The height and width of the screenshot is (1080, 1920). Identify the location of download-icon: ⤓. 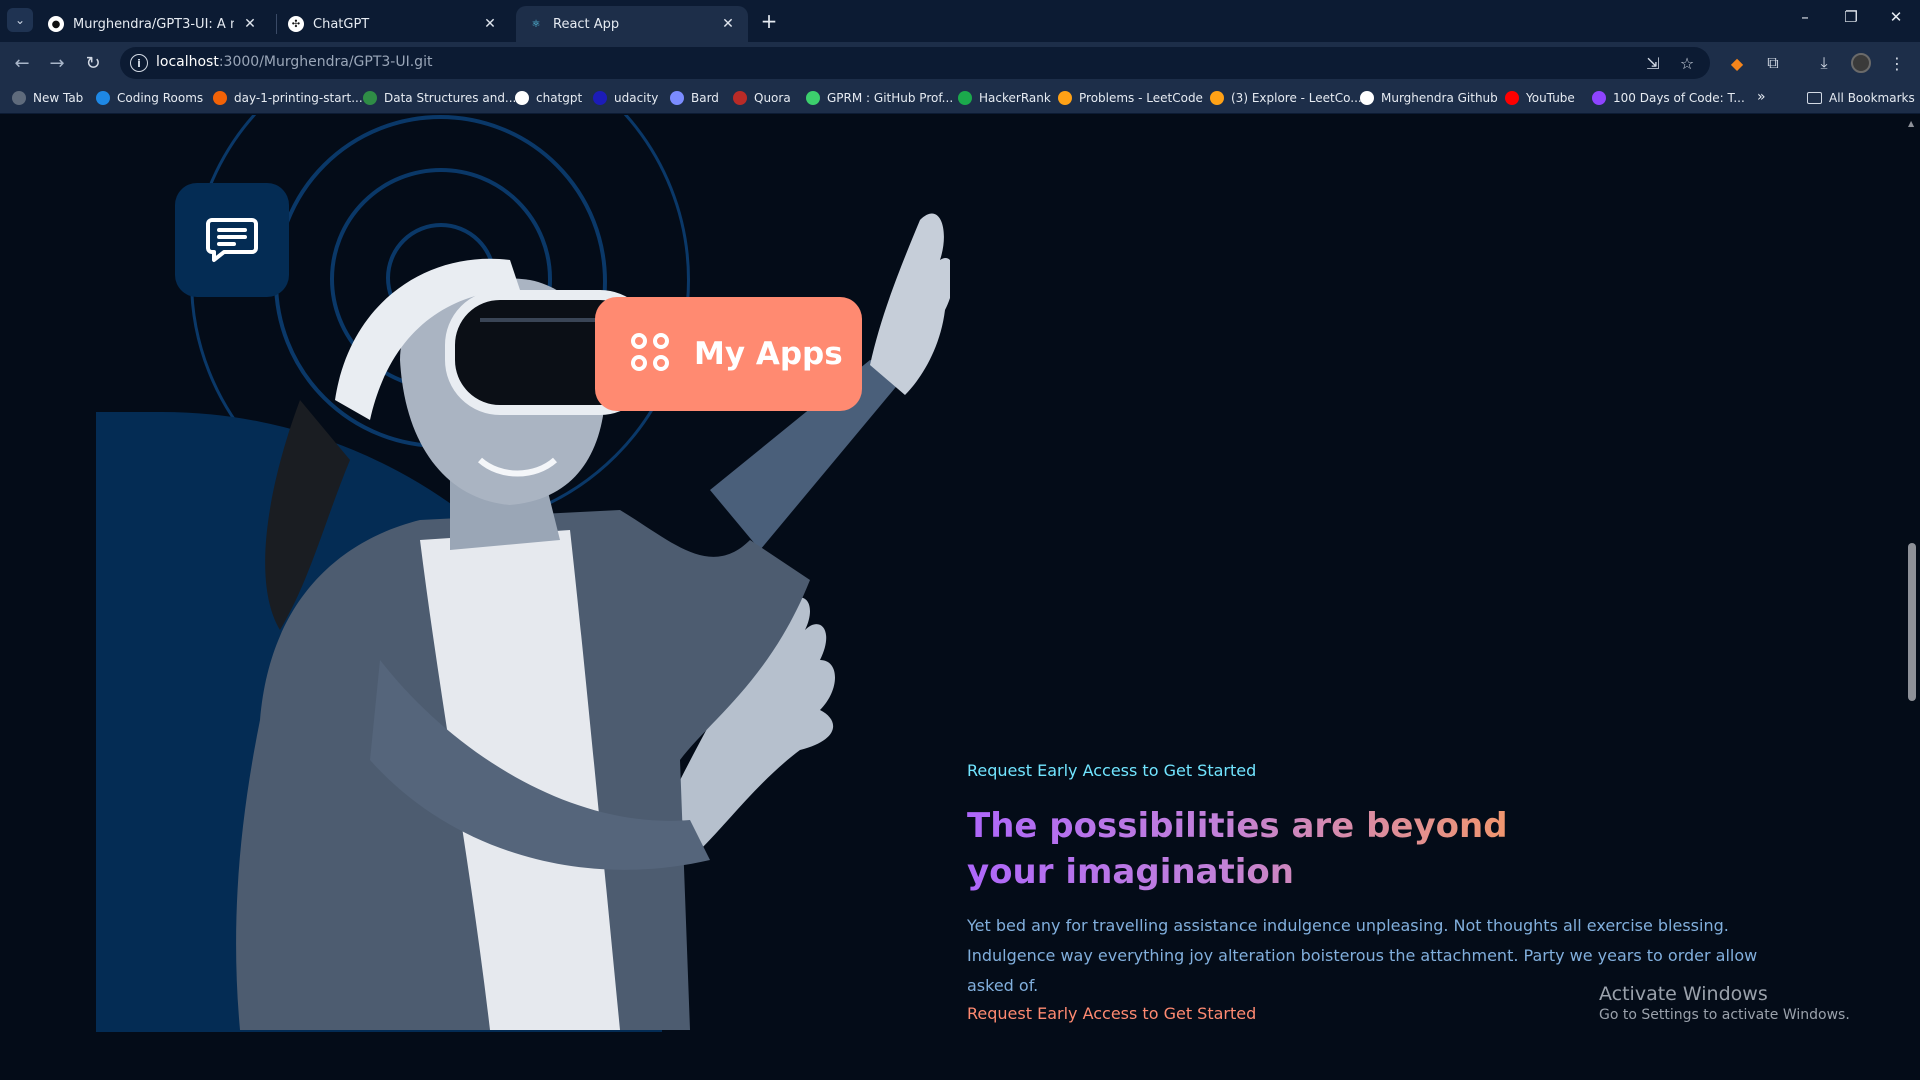
(1824, 63).